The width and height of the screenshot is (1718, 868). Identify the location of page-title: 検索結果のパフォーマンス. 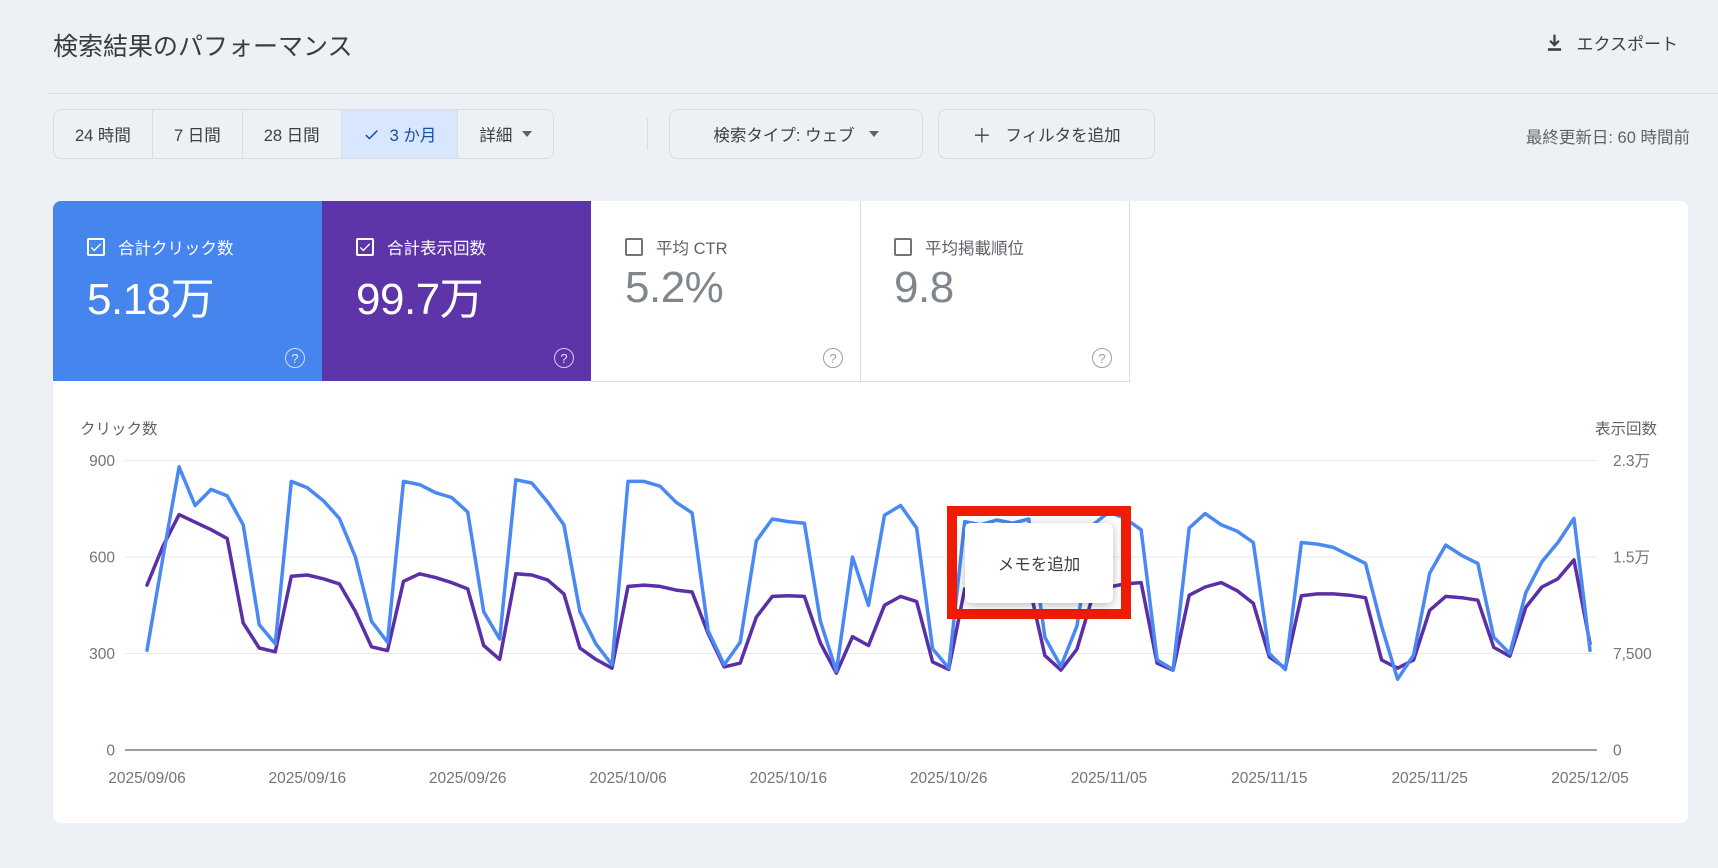
(203, 47).